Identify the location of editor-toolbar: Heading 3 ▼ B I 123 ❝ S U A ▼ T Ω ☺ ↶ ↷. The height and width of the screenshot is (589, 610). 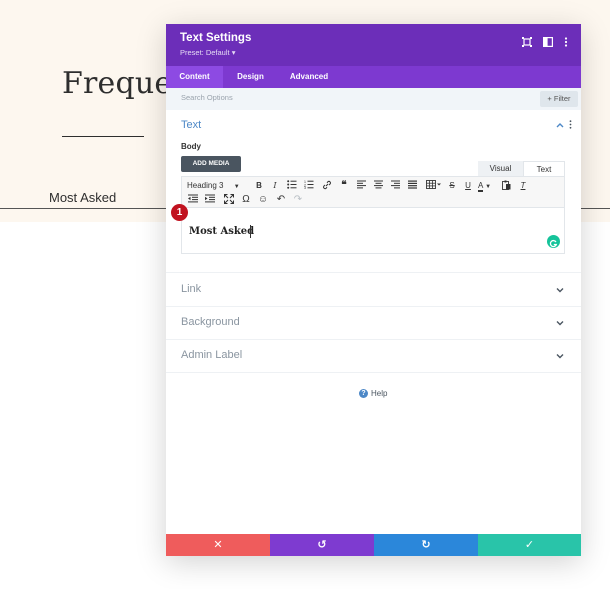
(373, 192).